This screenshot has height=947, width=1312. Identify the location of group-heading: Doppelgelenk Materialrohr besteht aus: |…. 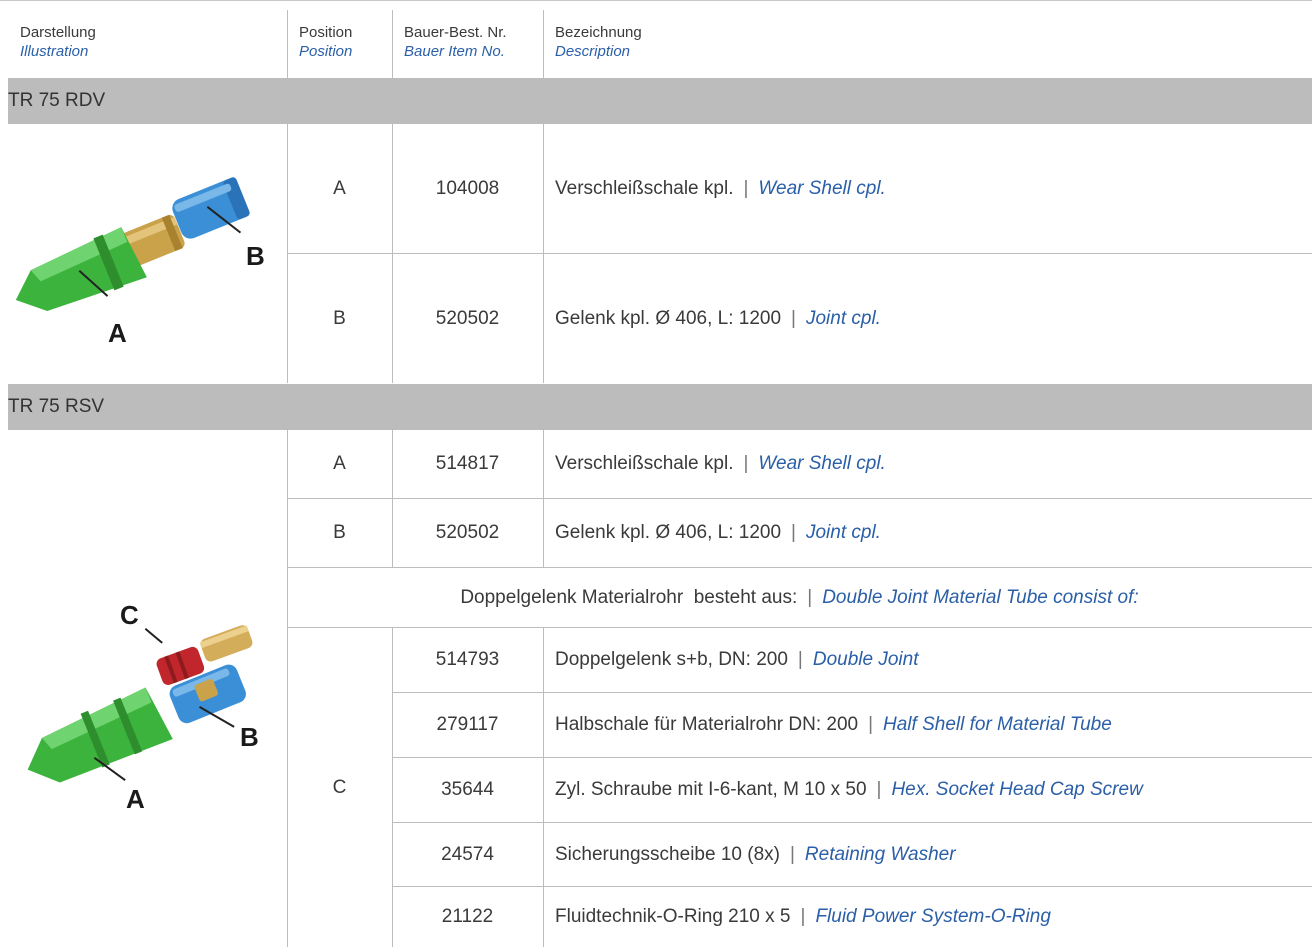
(799, 597).